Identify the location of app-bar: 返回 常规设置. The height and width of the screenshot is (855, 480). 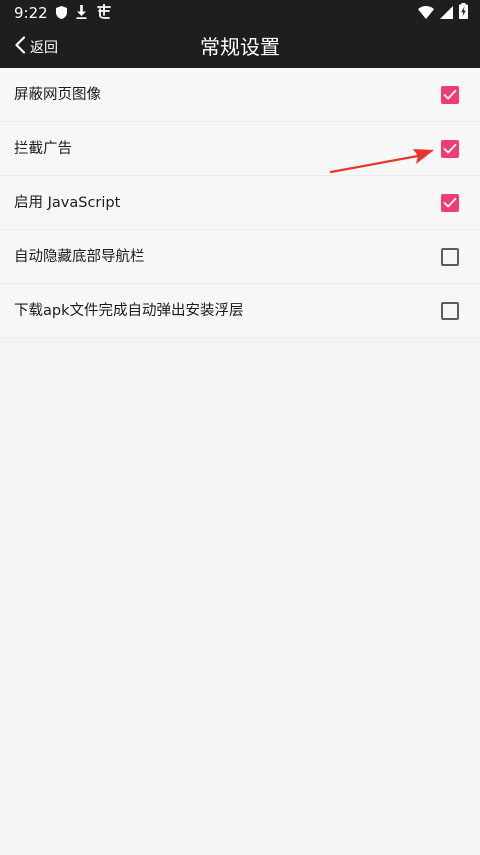
(240, 47).